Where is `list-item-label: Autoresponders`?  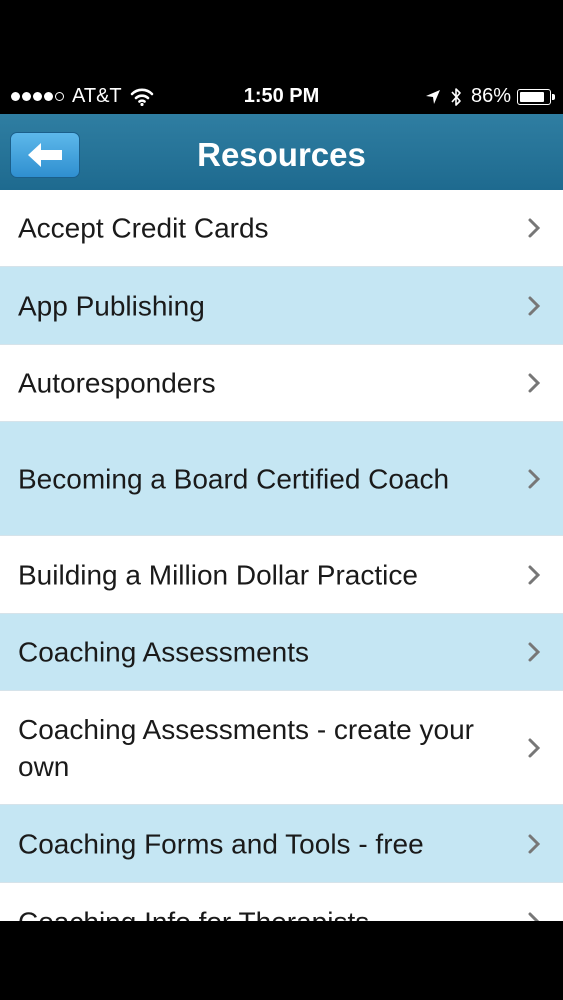 list-item-label: Autoresponders is located at coordinates (117, 383).